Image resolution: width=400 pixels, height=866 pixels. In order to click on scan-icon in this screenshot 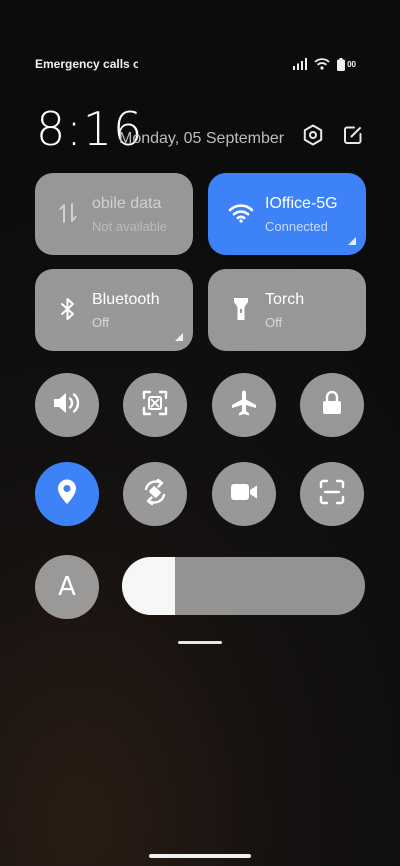, I will do `click(332, 494)`.